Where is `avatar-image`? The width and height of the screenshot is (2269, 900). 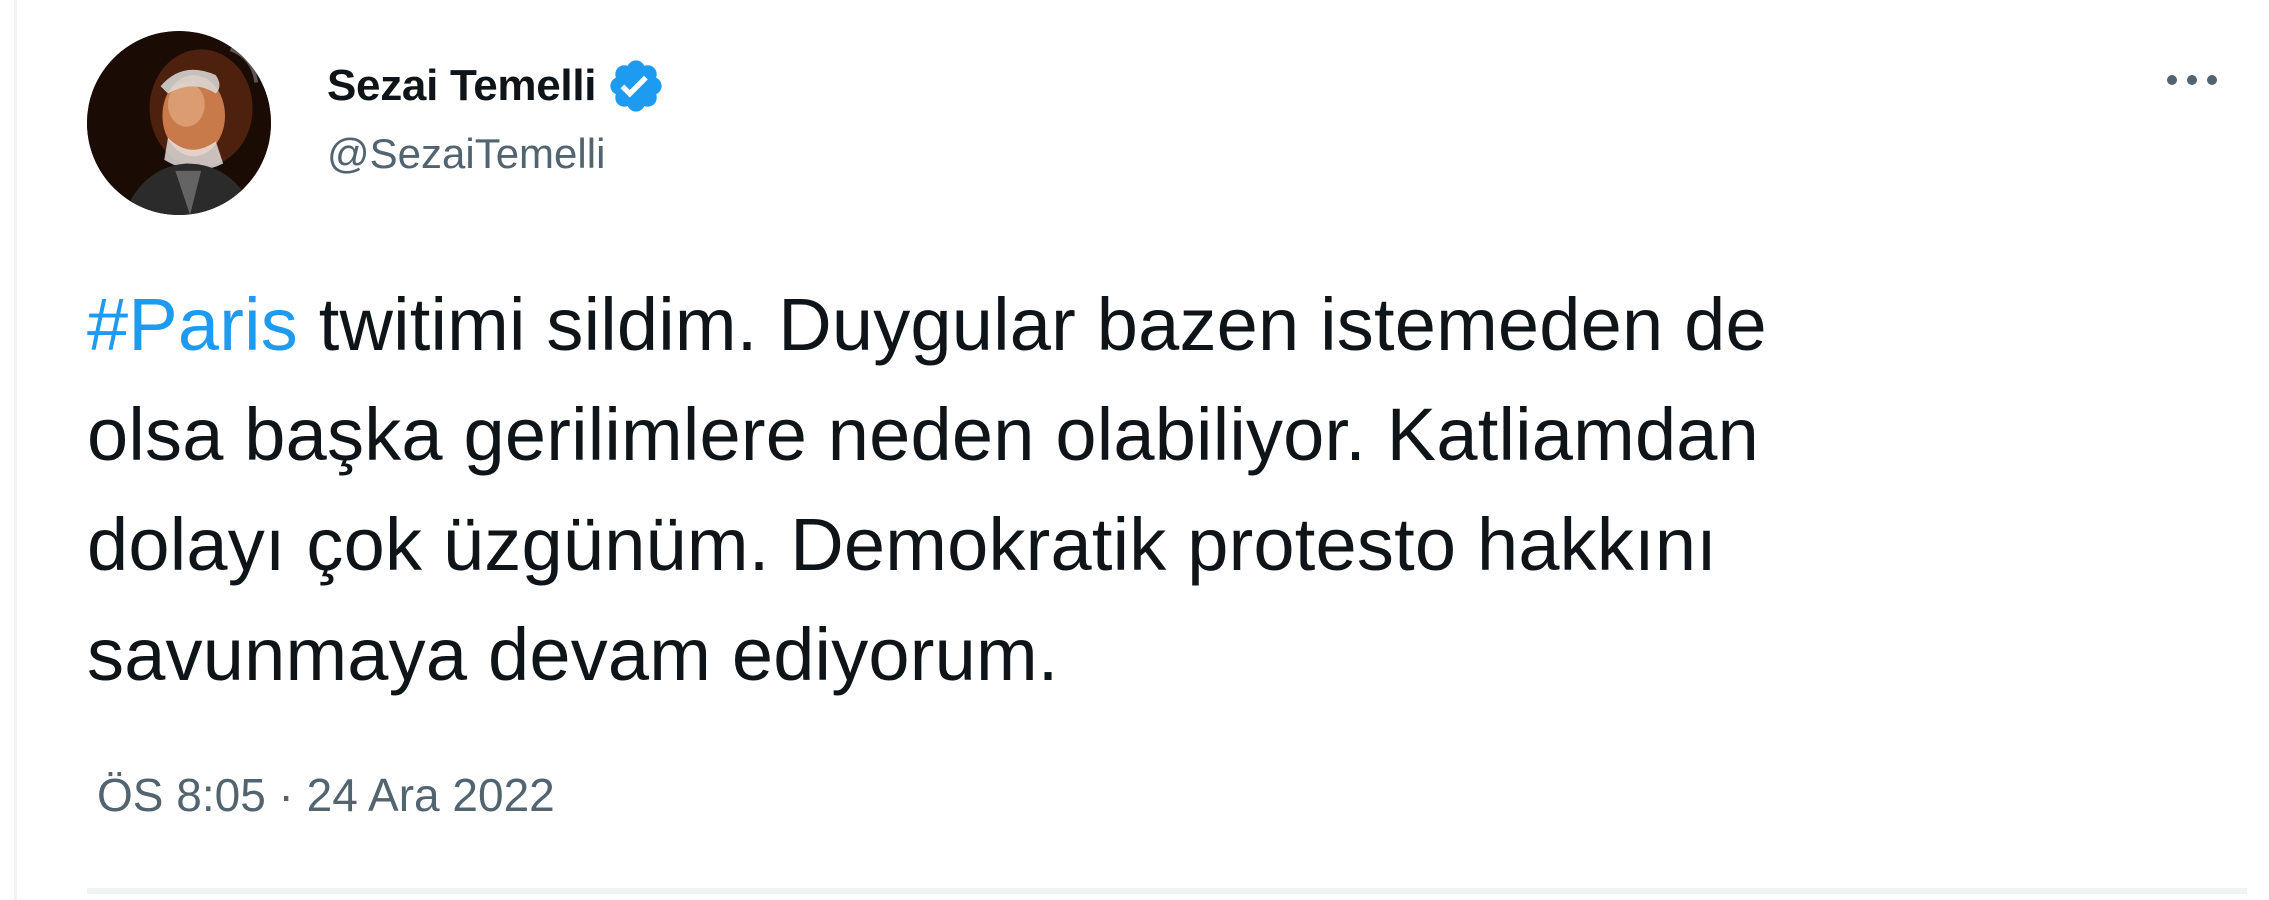
avatar-image is located at coordinates (179, 123).